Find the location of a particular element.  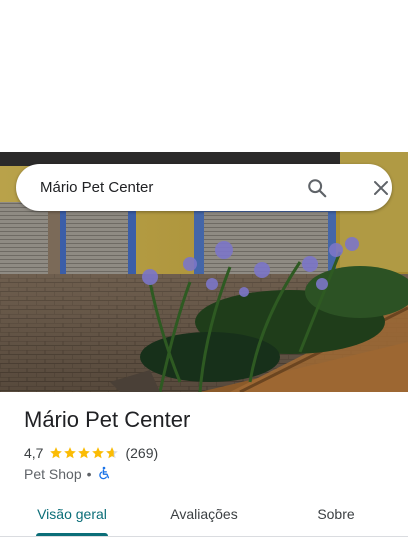

search-bar: Mário Pet Center is located at coordinates (204, 187).